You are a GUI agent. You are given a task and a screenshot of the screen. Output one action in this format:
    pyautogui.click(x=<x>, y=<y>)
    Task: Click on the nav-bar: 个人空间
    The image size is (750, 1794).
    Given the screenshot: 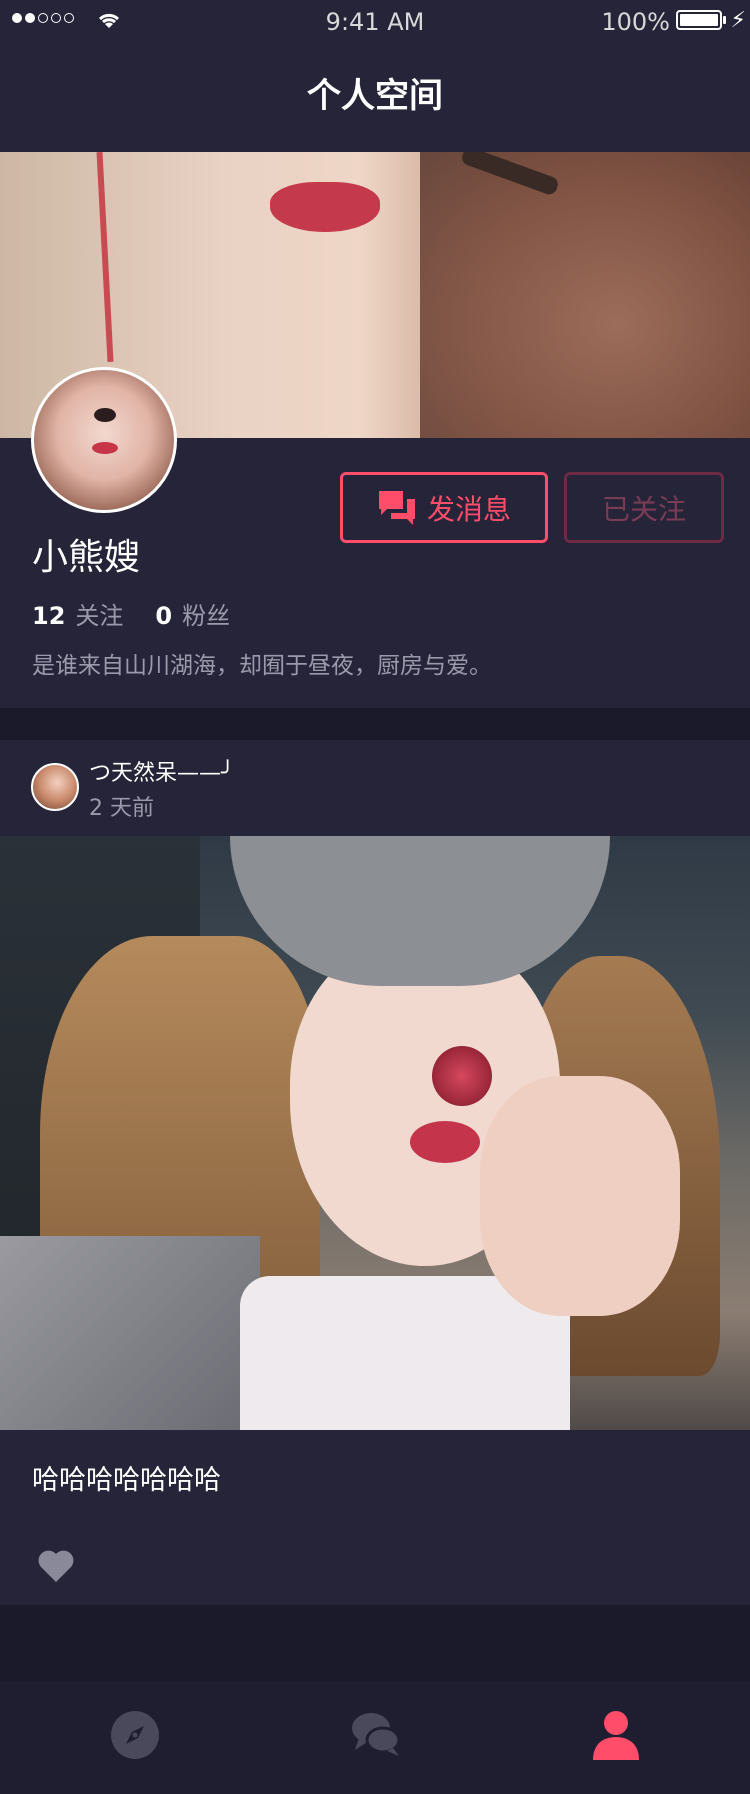 What is the action you would take?
    pyautogui.click(x=375, y=96)
    